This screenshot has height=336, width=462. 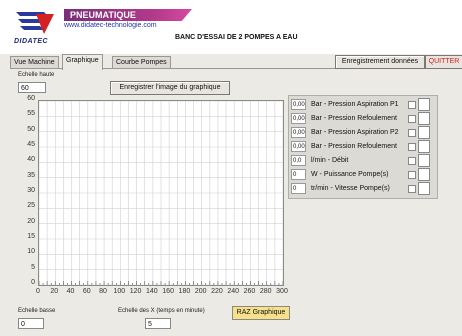 I want to click on legend-value: 0,0, so click(x=298, y=160).